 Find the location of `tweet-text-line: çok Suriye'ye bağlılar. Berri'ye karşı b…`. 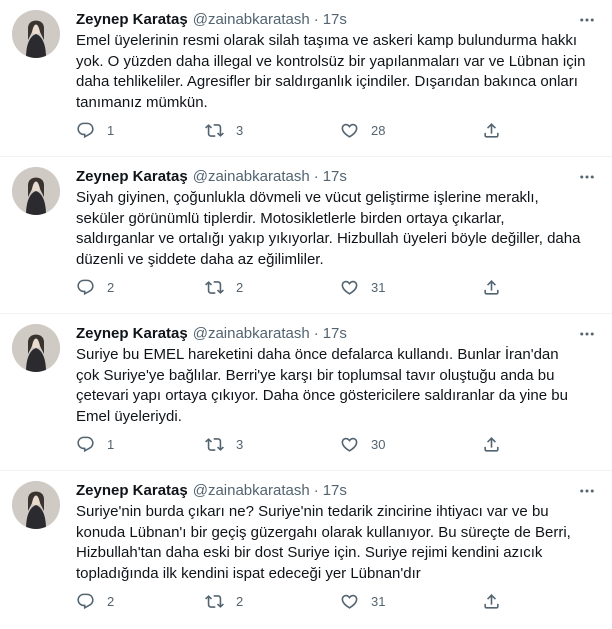

tweet-text-line: çok Suriye'ye bağlılar. Berri'ye karşı b… is located at coordinates (315, 375).